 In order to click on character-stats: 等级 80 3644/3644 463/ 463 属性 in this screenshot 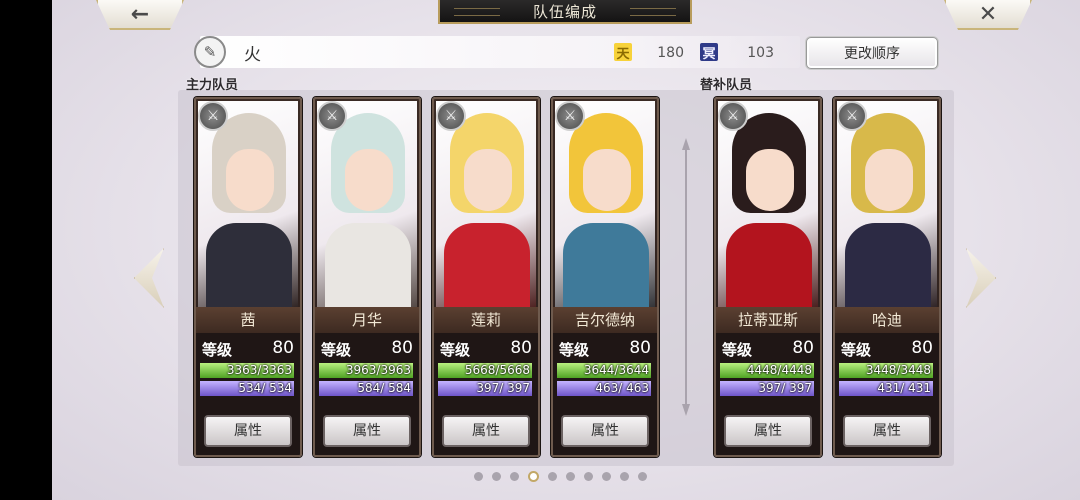, I will do `click(605, 394)`.